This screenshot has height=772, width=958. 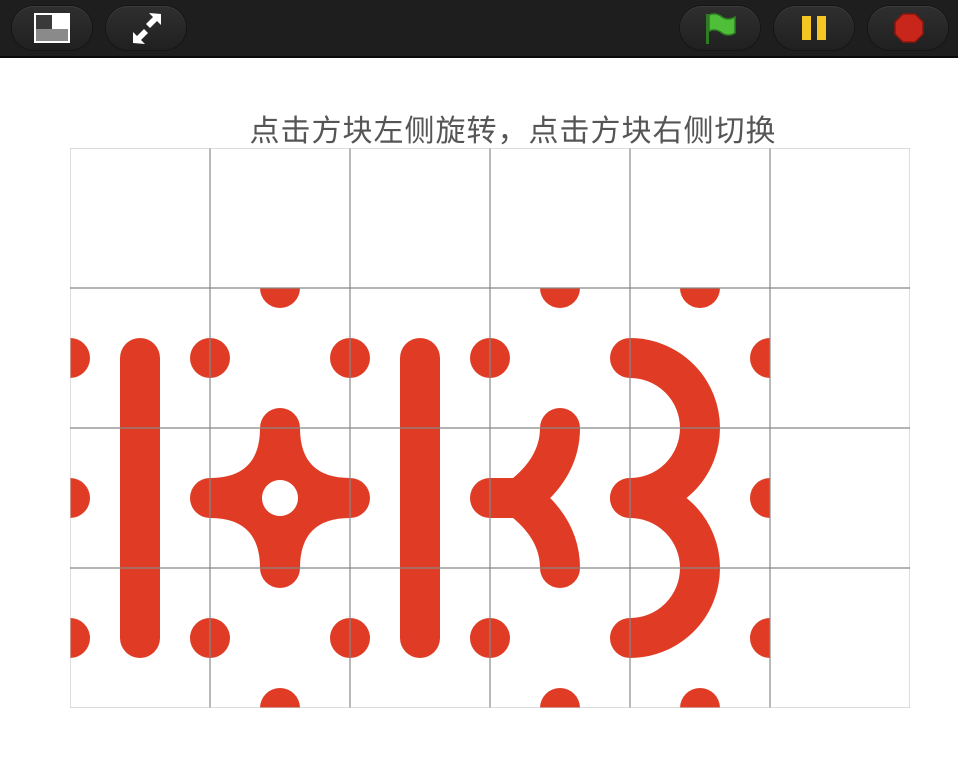 I want to click on stop-icon, so click(x=909, y=28).